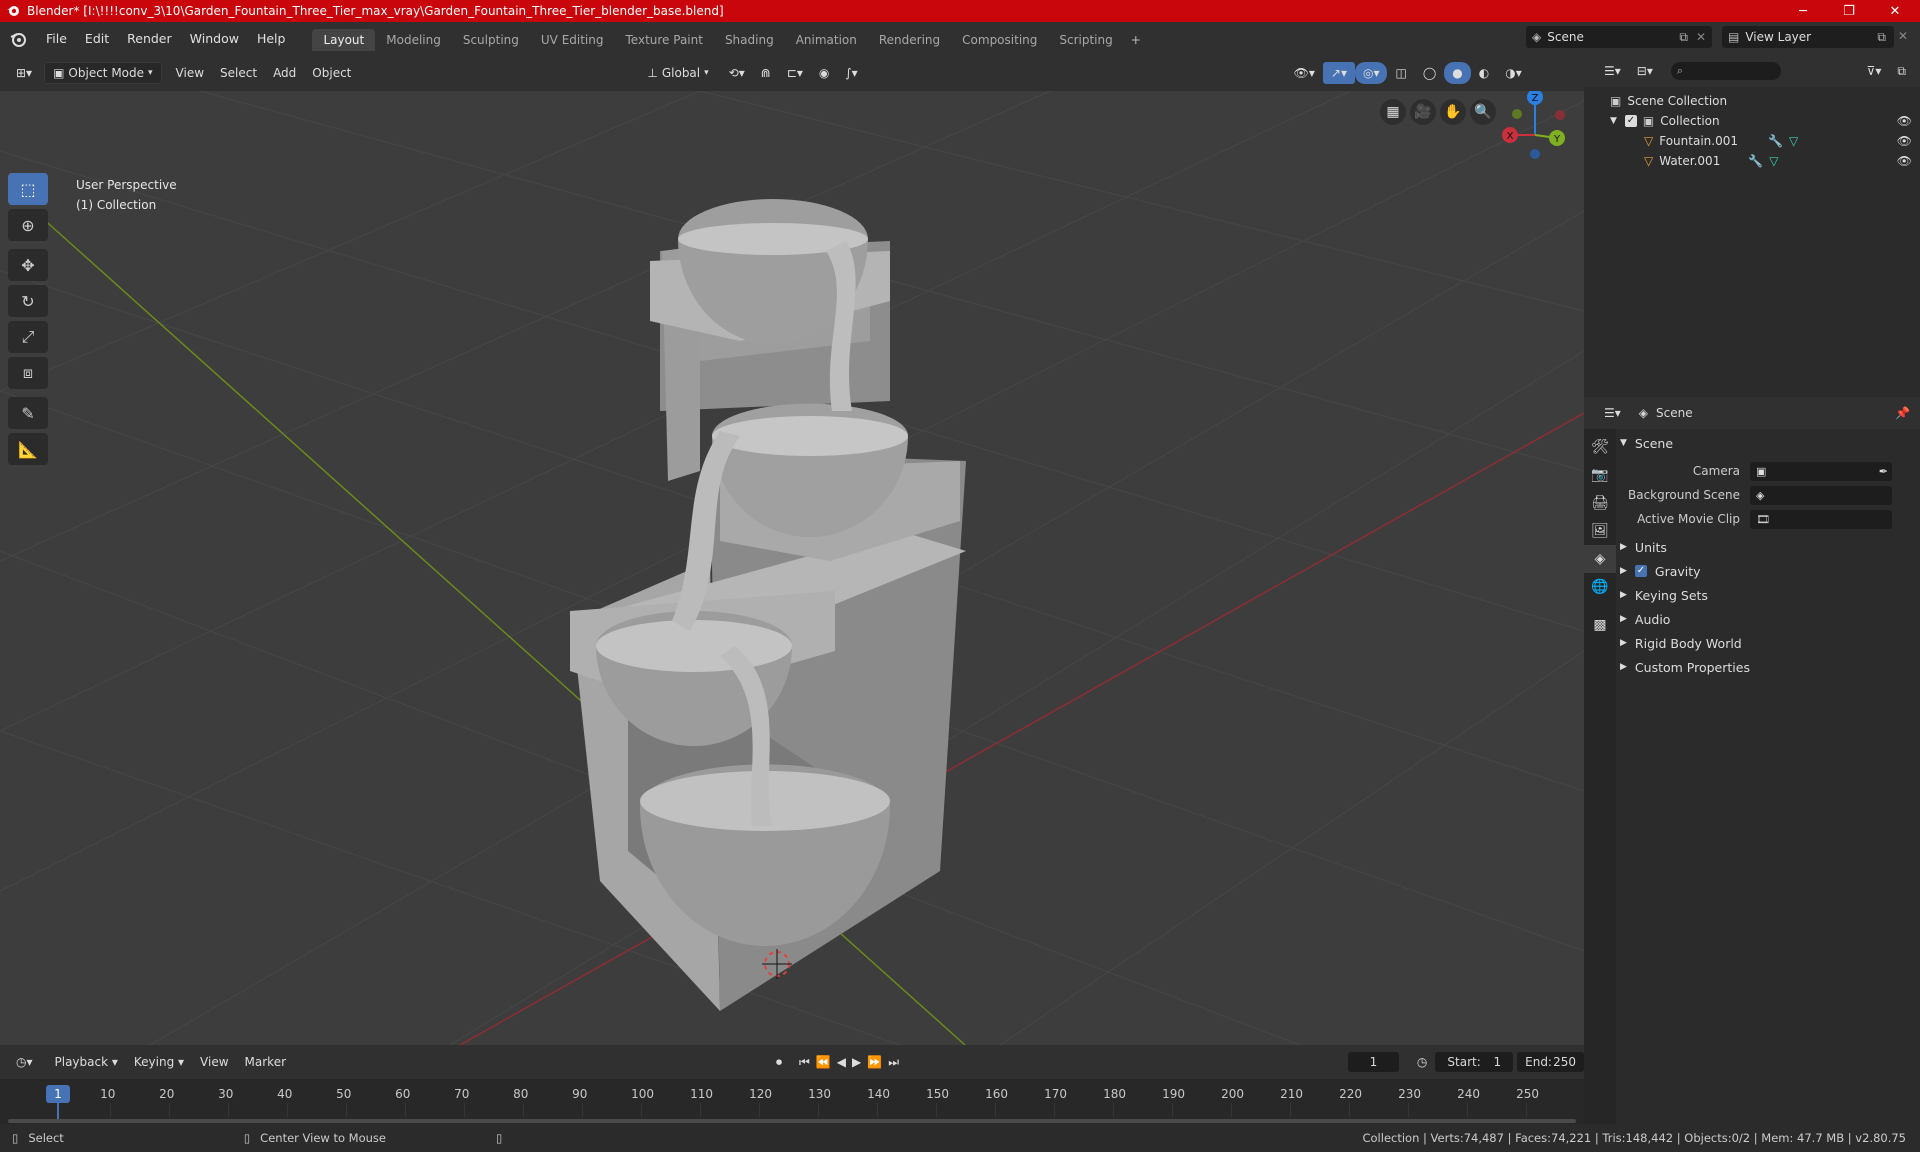  Describe the element at coordinates (824, 73) in the screenshot. I see `proportional-edit-icon: ◉` at that location.